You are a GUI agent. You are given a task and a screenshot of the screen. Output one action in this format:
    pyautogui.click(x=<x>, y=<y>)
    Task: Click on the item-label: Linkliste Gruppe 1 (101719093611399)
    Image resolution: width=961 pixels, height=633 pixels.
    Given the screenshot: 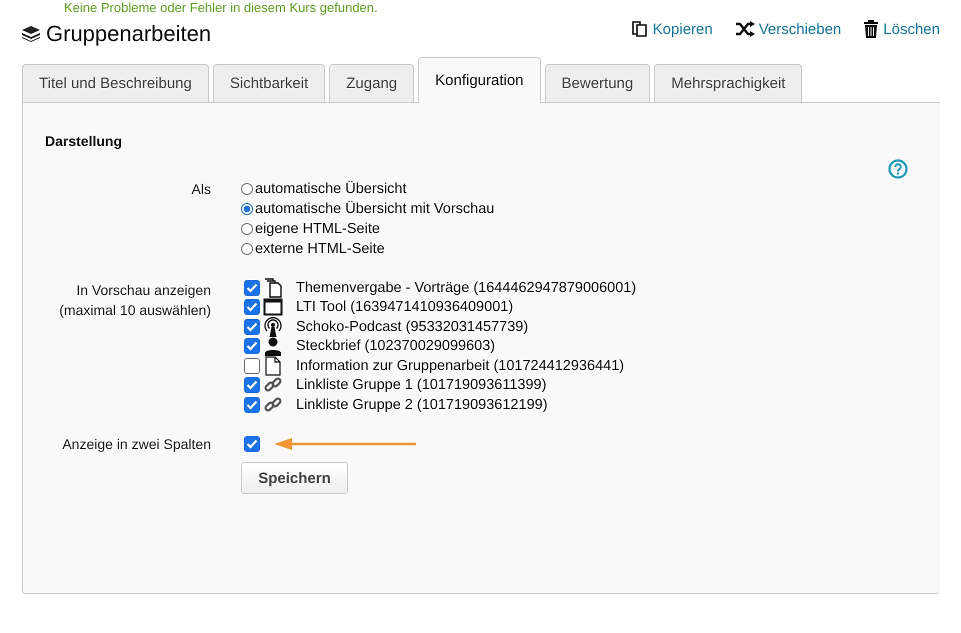 What is the action you would take?
    pyautogui.click(x=421, y=385)
    